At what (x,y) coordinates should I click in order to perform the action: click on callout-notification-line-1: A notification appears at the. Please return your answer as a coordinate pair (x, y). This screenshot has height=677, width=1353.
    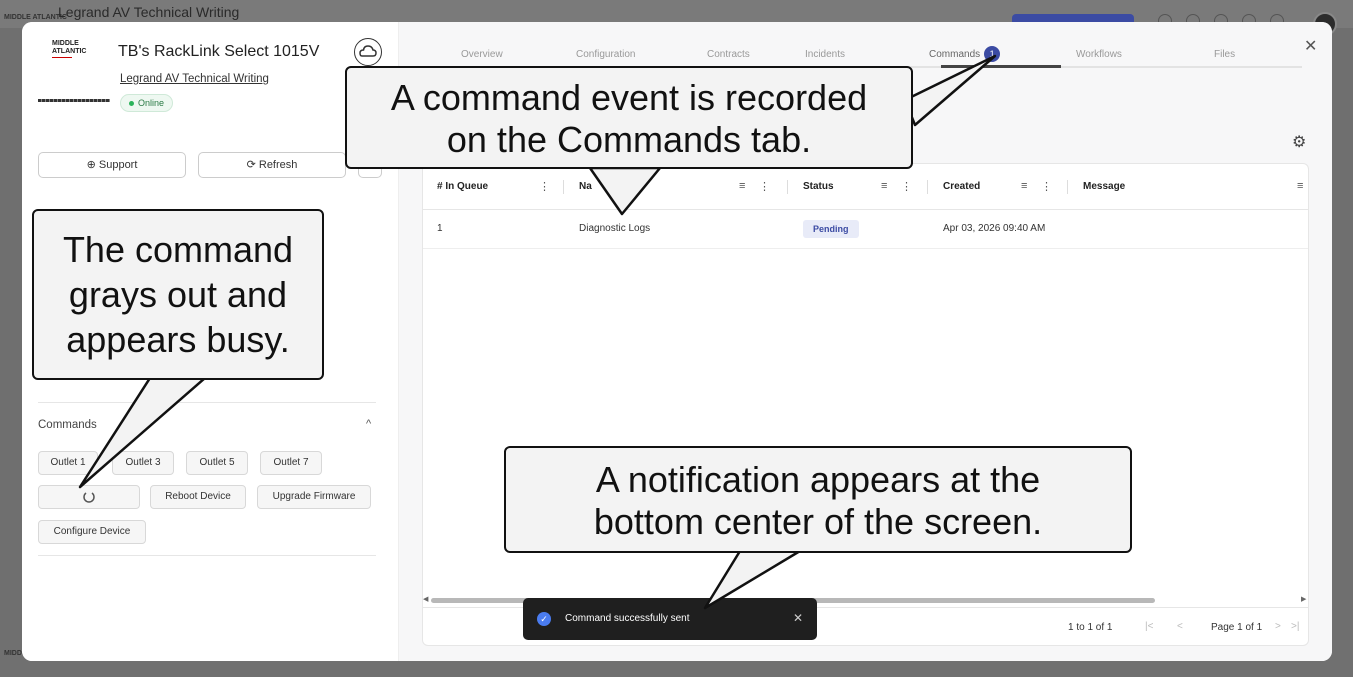
    Looking at the image, I should click on (818, 479).